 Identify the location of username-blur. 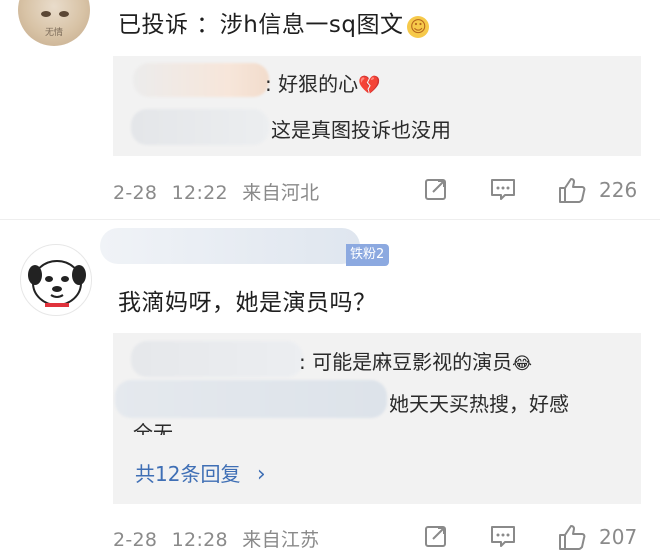
(230, 246).